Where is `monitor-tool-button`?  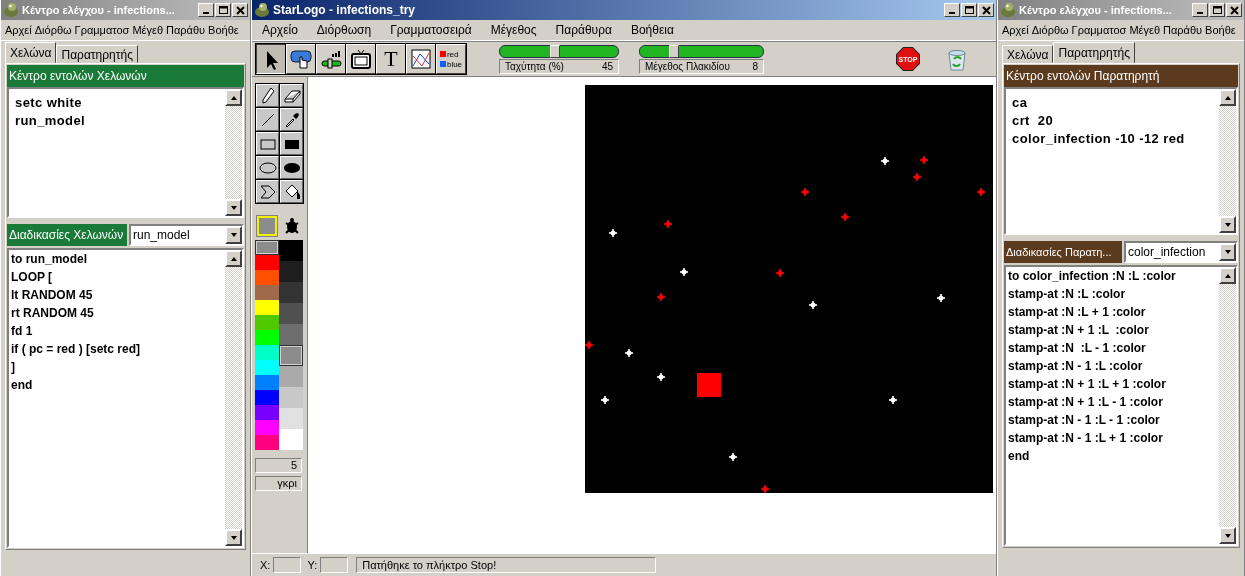 monitor-tool-button is located at coordinates (361, 59).